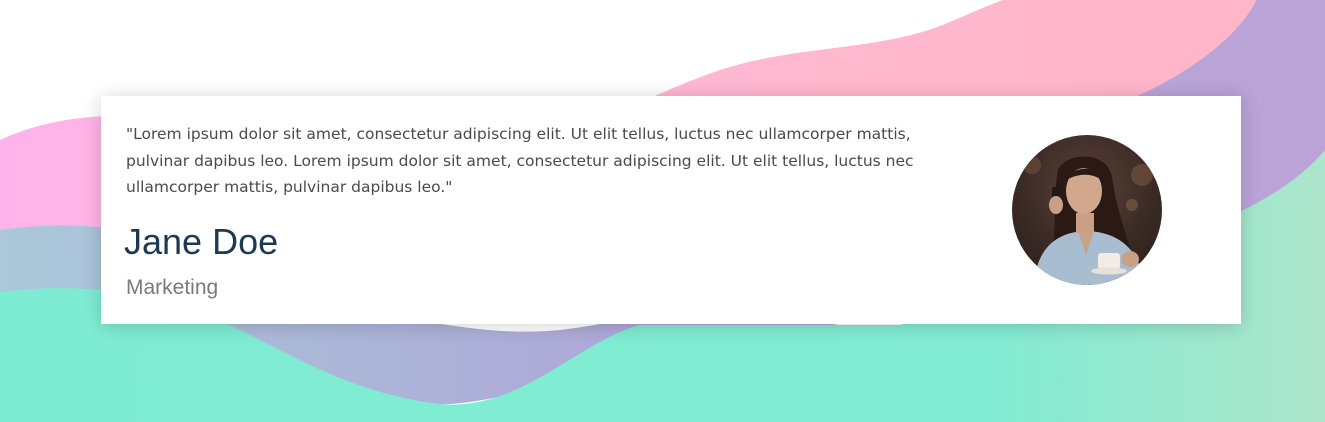 This screenshot has width=1325, height=422. Describe the element at coordinates (172, 287) in the screenshot. I see `testimonial-author-role: Marketing` at that location.